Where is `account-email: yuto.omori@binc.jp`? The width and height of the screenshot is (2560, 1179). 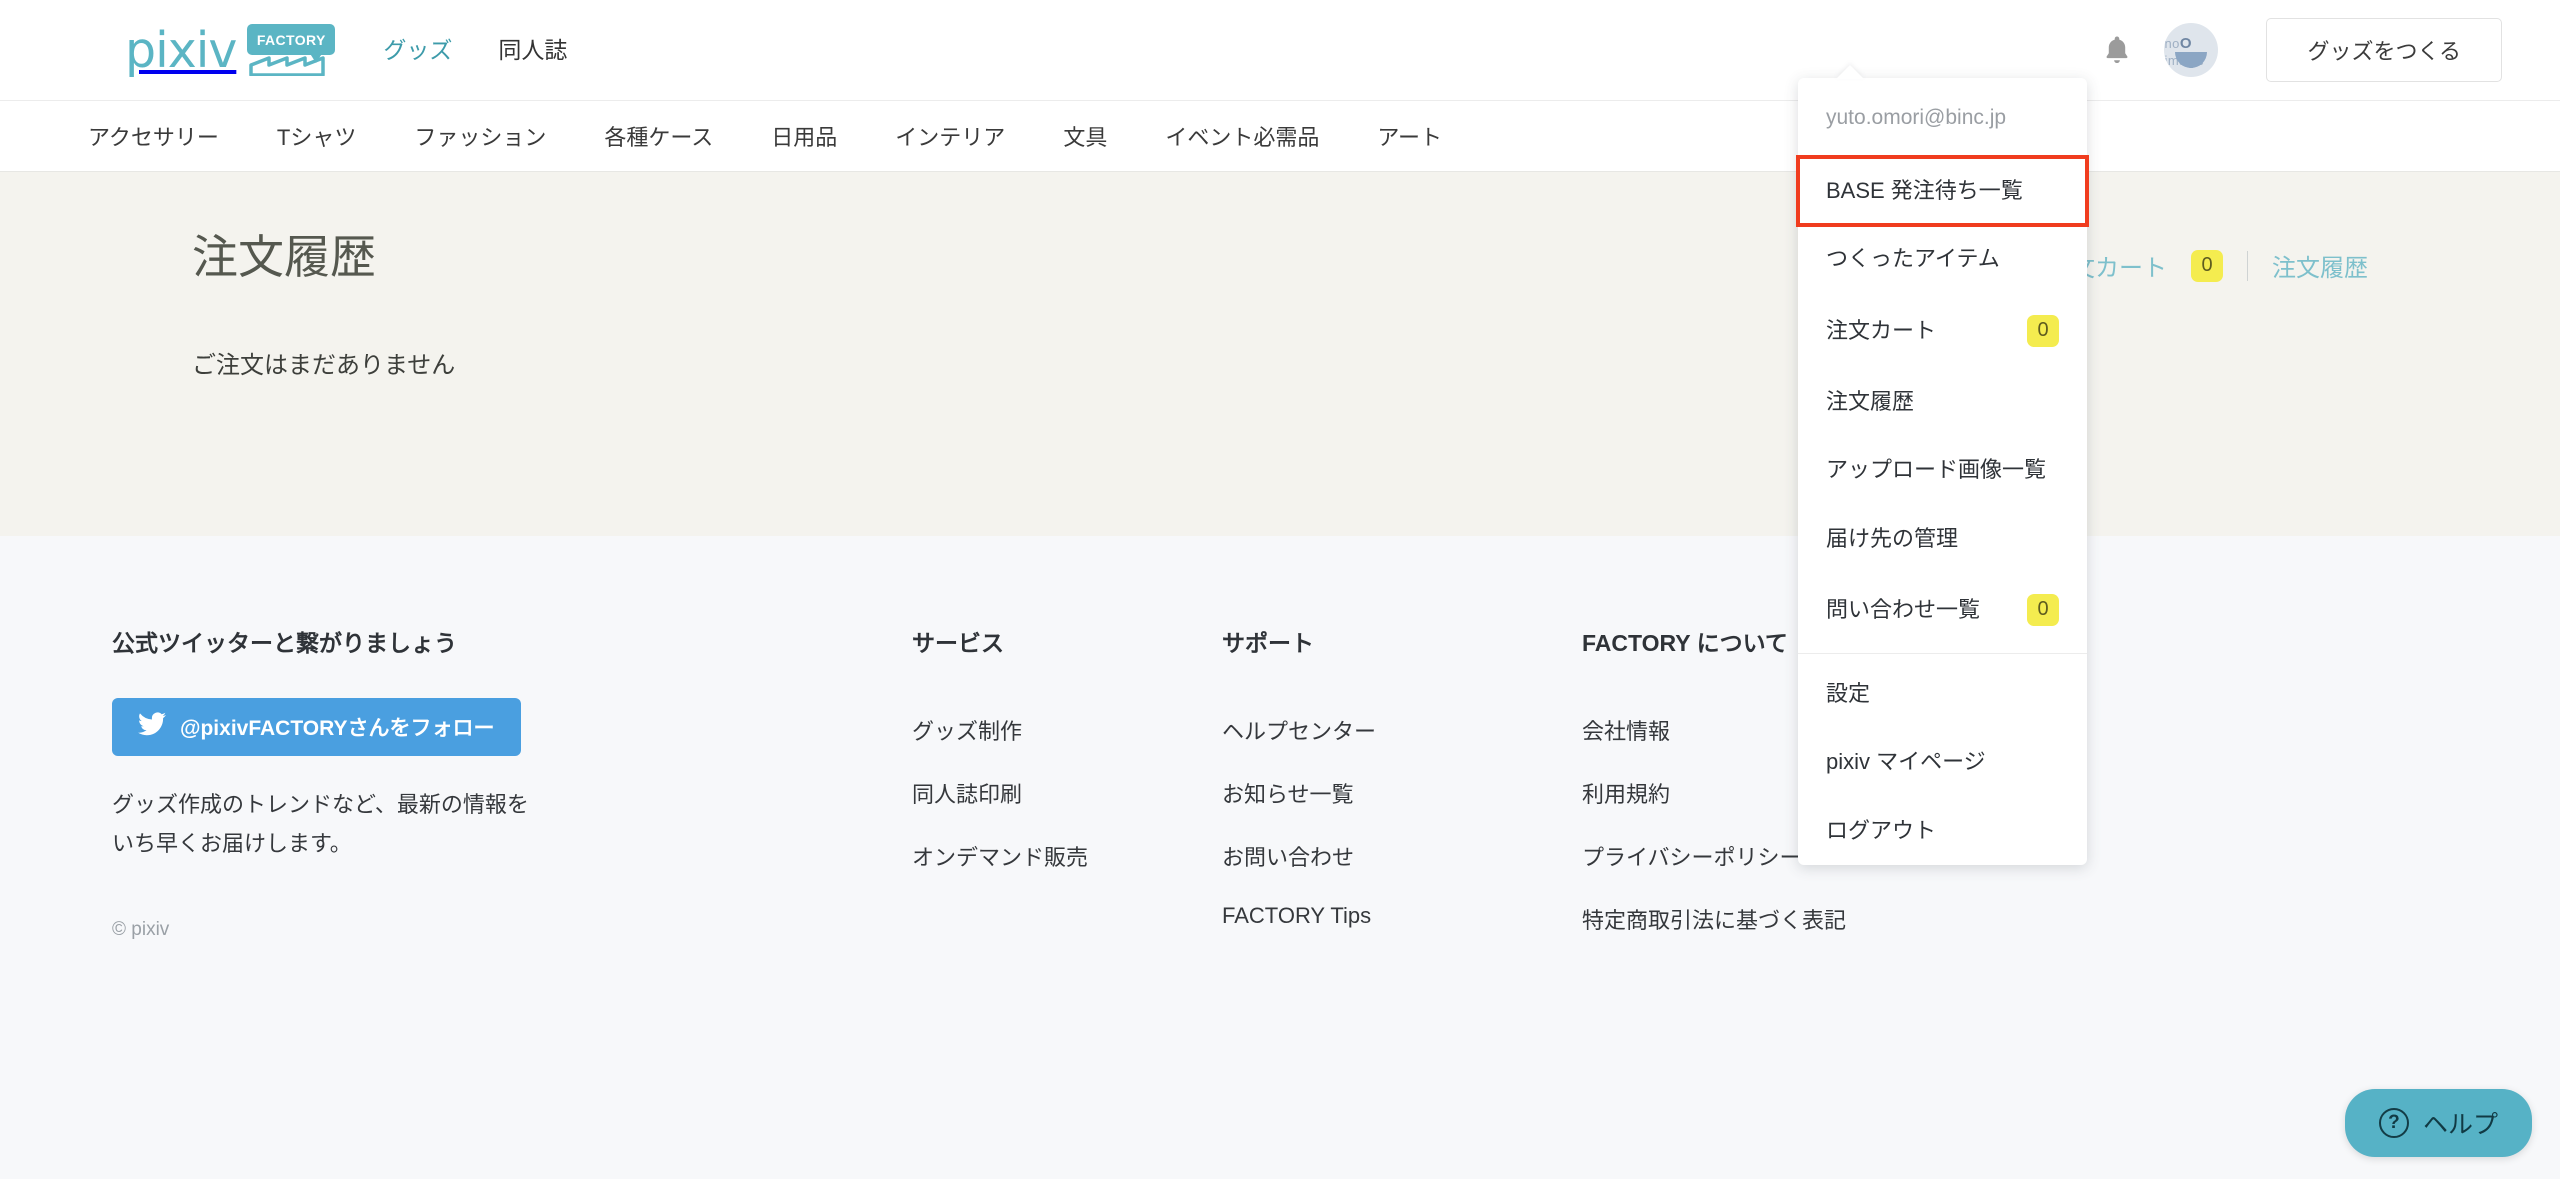 account-email: yuto.omori@binc.jp is located at coordinates (1942, 117).